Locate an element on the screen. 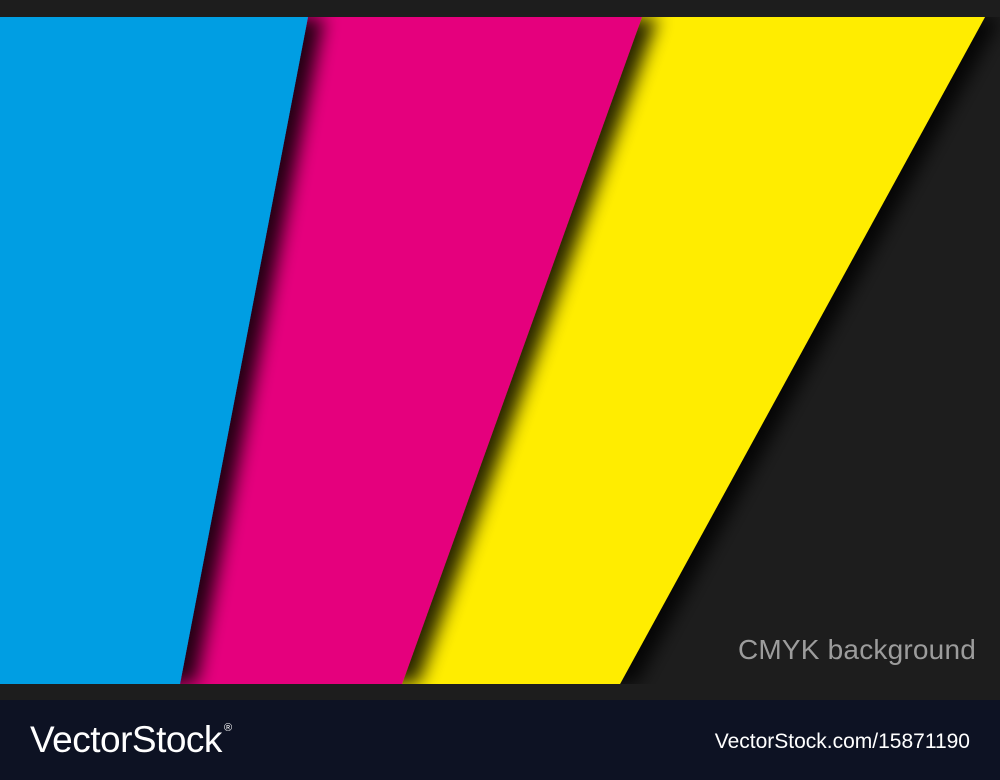  watermark-footer: VectorStock ® VectorStock.com/15871190 is located at coordinates (500, 740).